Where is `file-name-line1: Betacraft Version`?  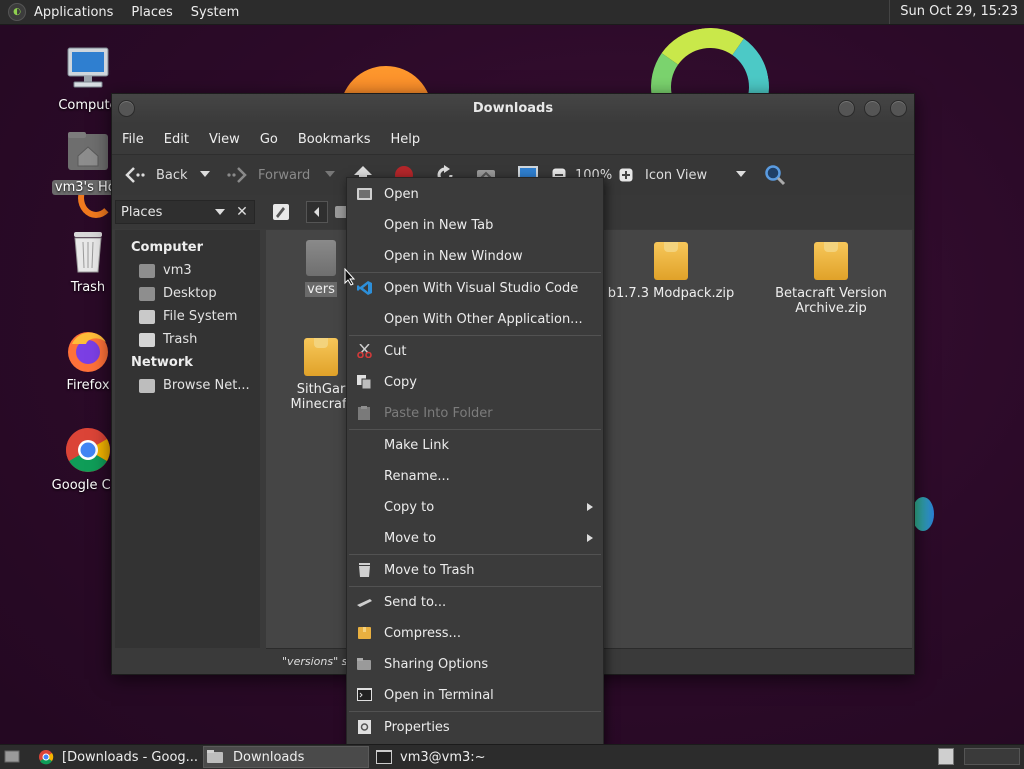
file-name-line1: Betacraft Version is located at coordinates (831, 293).